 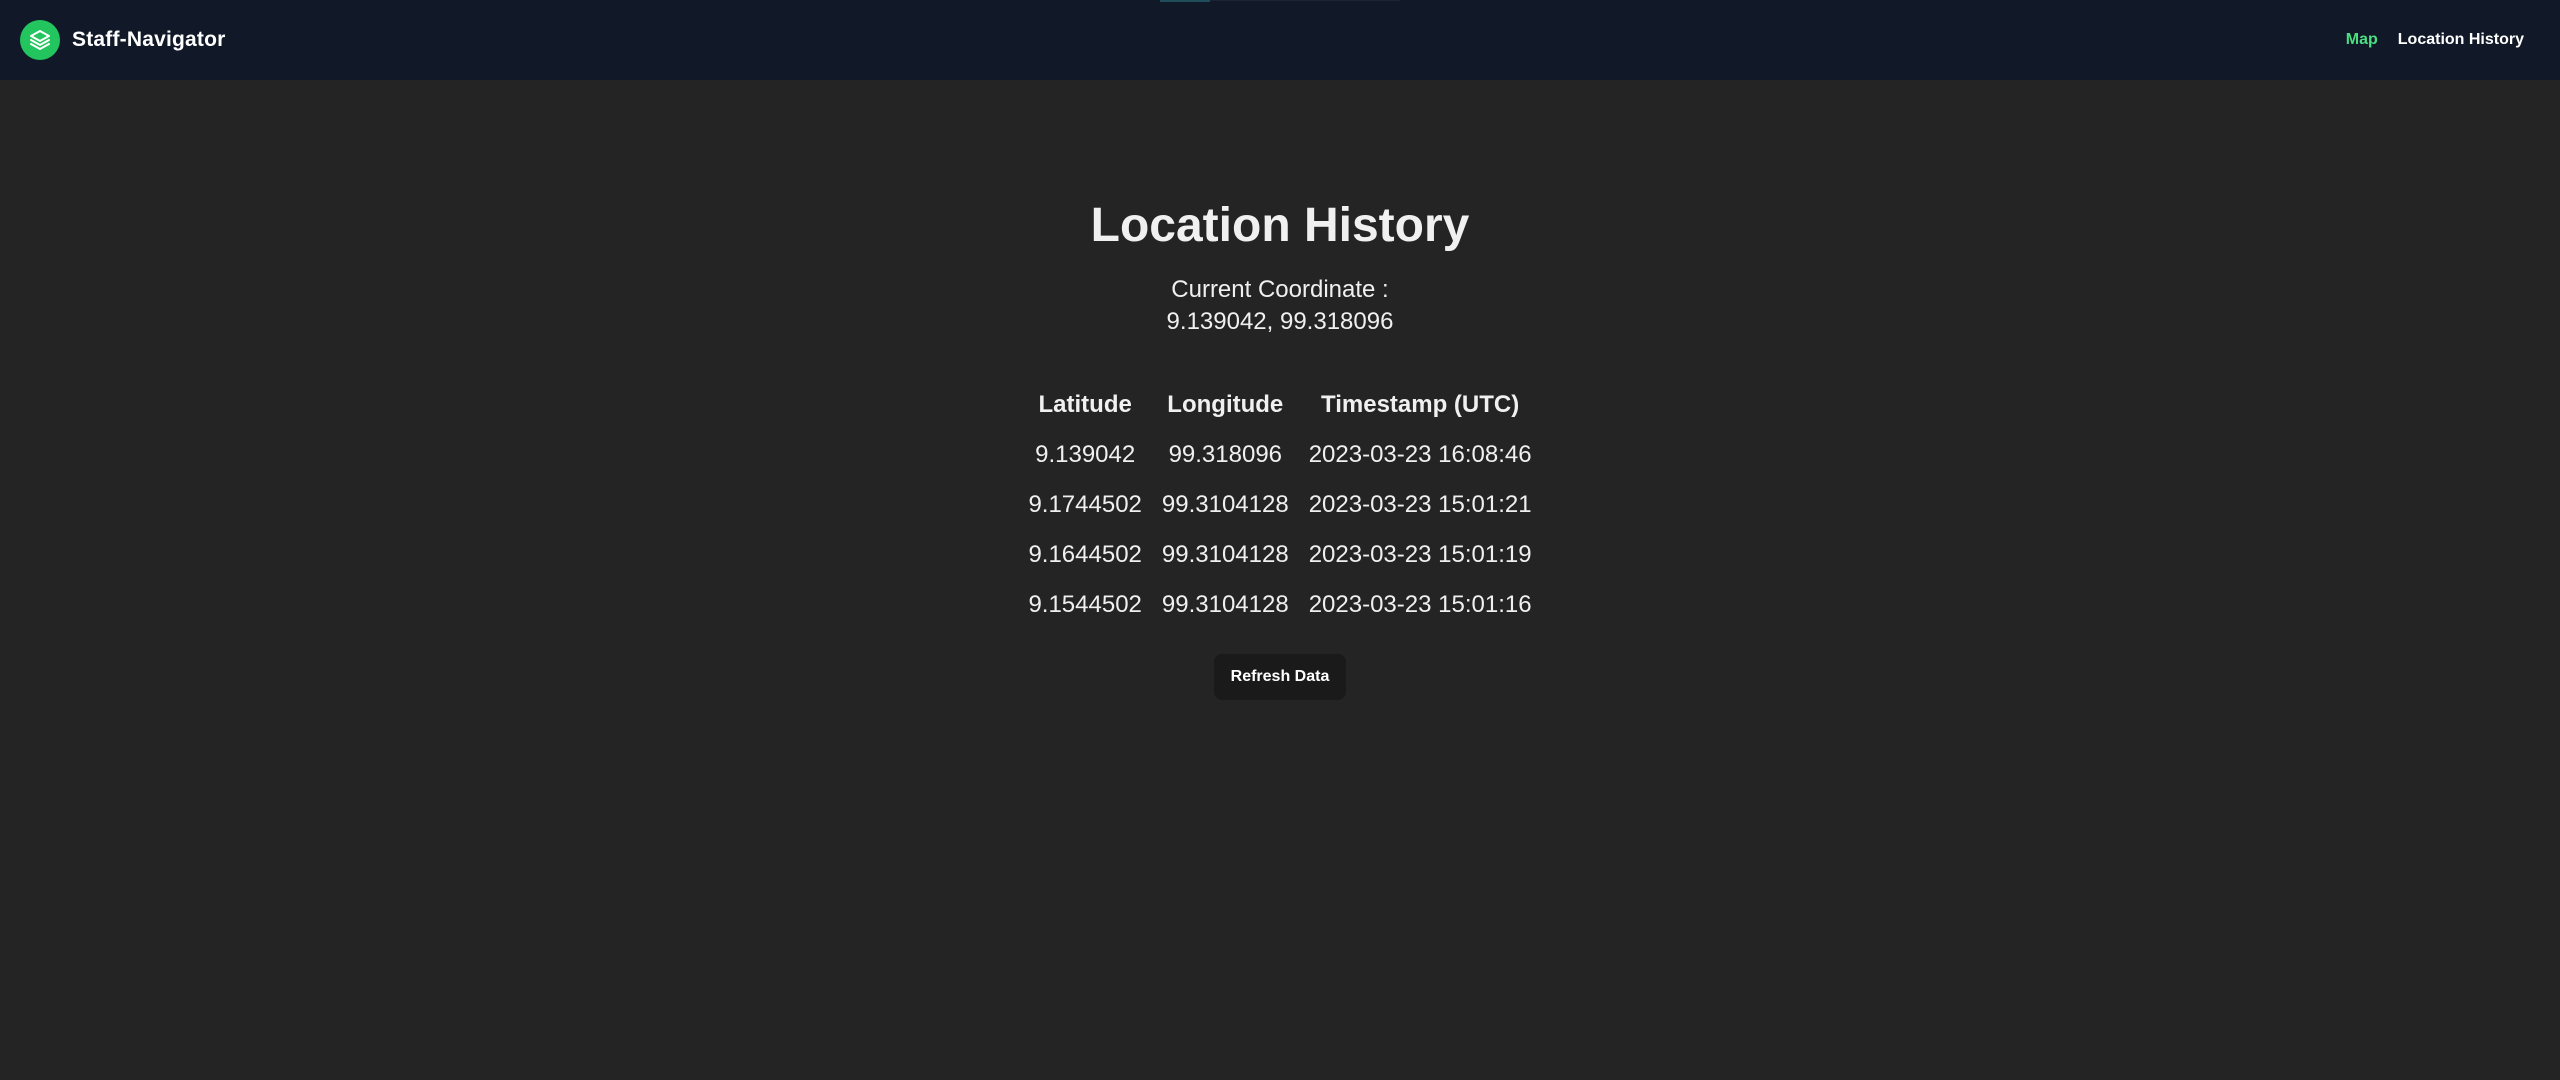 I want to click on table-row: 9.139042 99.318096 2023-03-23 16:08:46, so click(x=1279, y=455).